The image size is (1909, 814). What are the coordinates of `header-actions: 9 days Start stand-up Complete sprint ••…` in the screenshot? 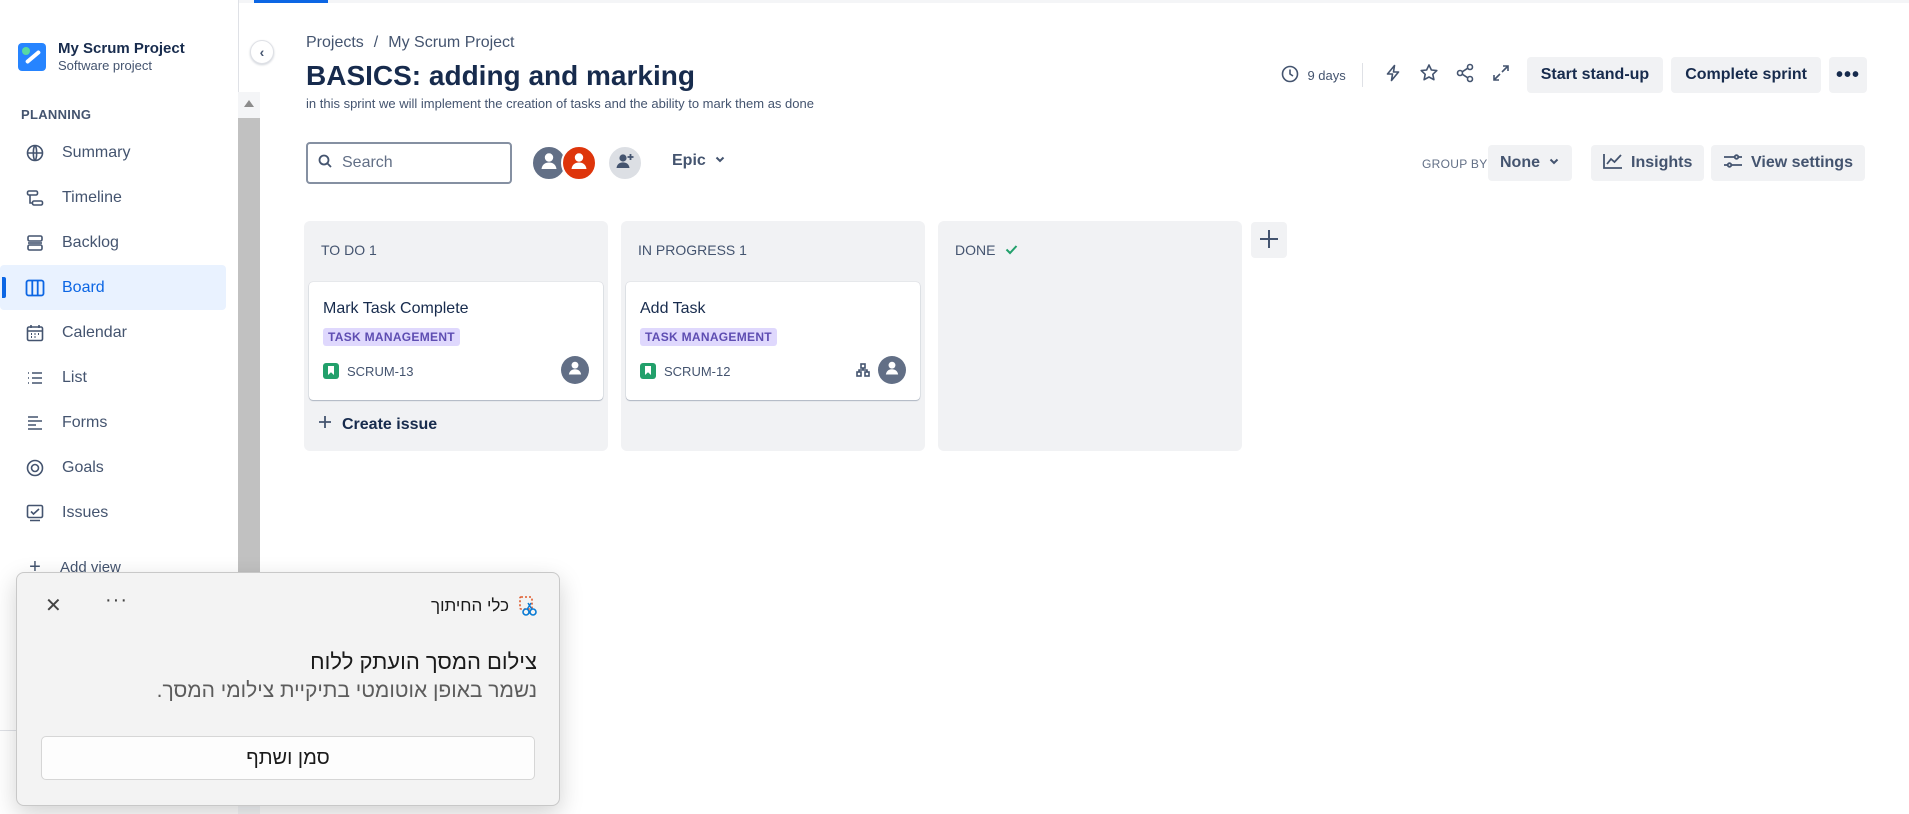 It's located at (1574, 75).